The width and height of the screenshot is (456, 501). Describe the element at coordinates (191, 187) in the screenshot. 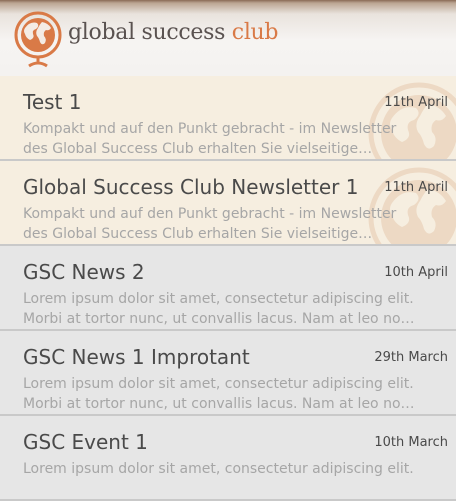

I see `newsletter-title: Global Success Club Newsletter 1` at that location.